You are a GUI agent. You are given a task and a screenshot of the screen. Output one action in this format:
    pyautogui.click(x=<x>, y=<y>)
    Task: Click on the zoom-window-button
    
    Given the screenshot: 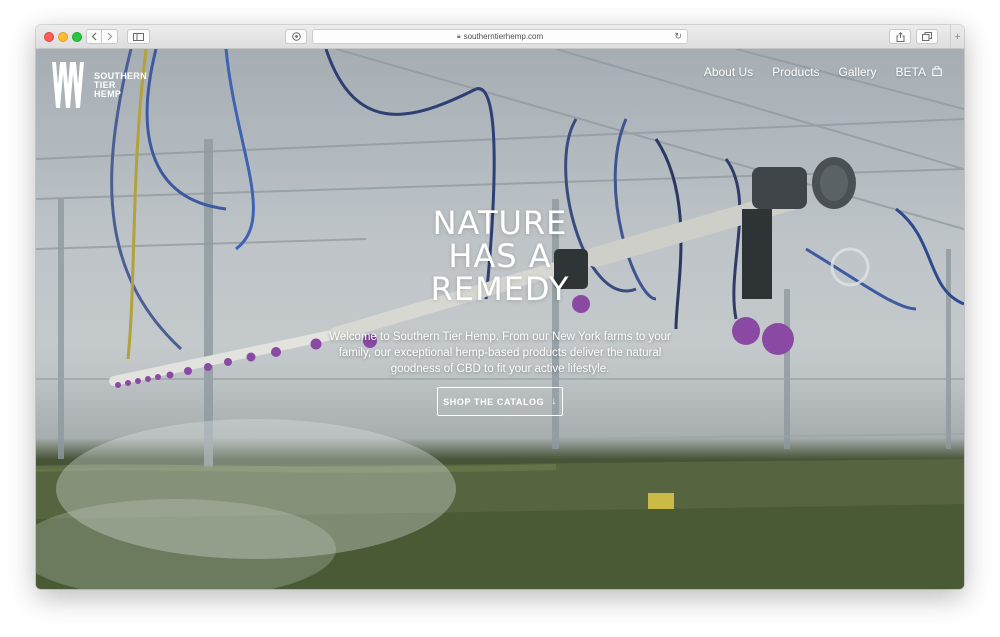 What is the action you would take?
    pyautogui.click(x=77, y=37)
    